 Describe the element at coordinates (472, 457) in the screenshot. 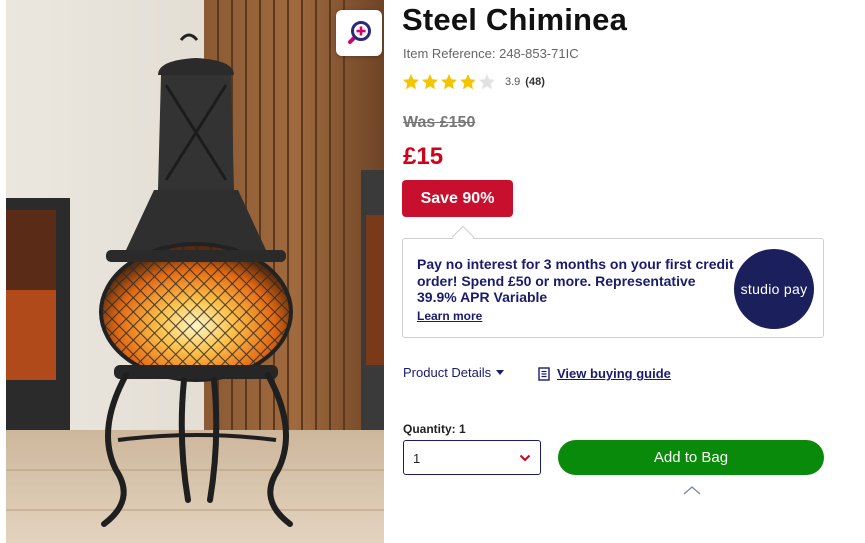

I see `quantity-select: 1` at that location.